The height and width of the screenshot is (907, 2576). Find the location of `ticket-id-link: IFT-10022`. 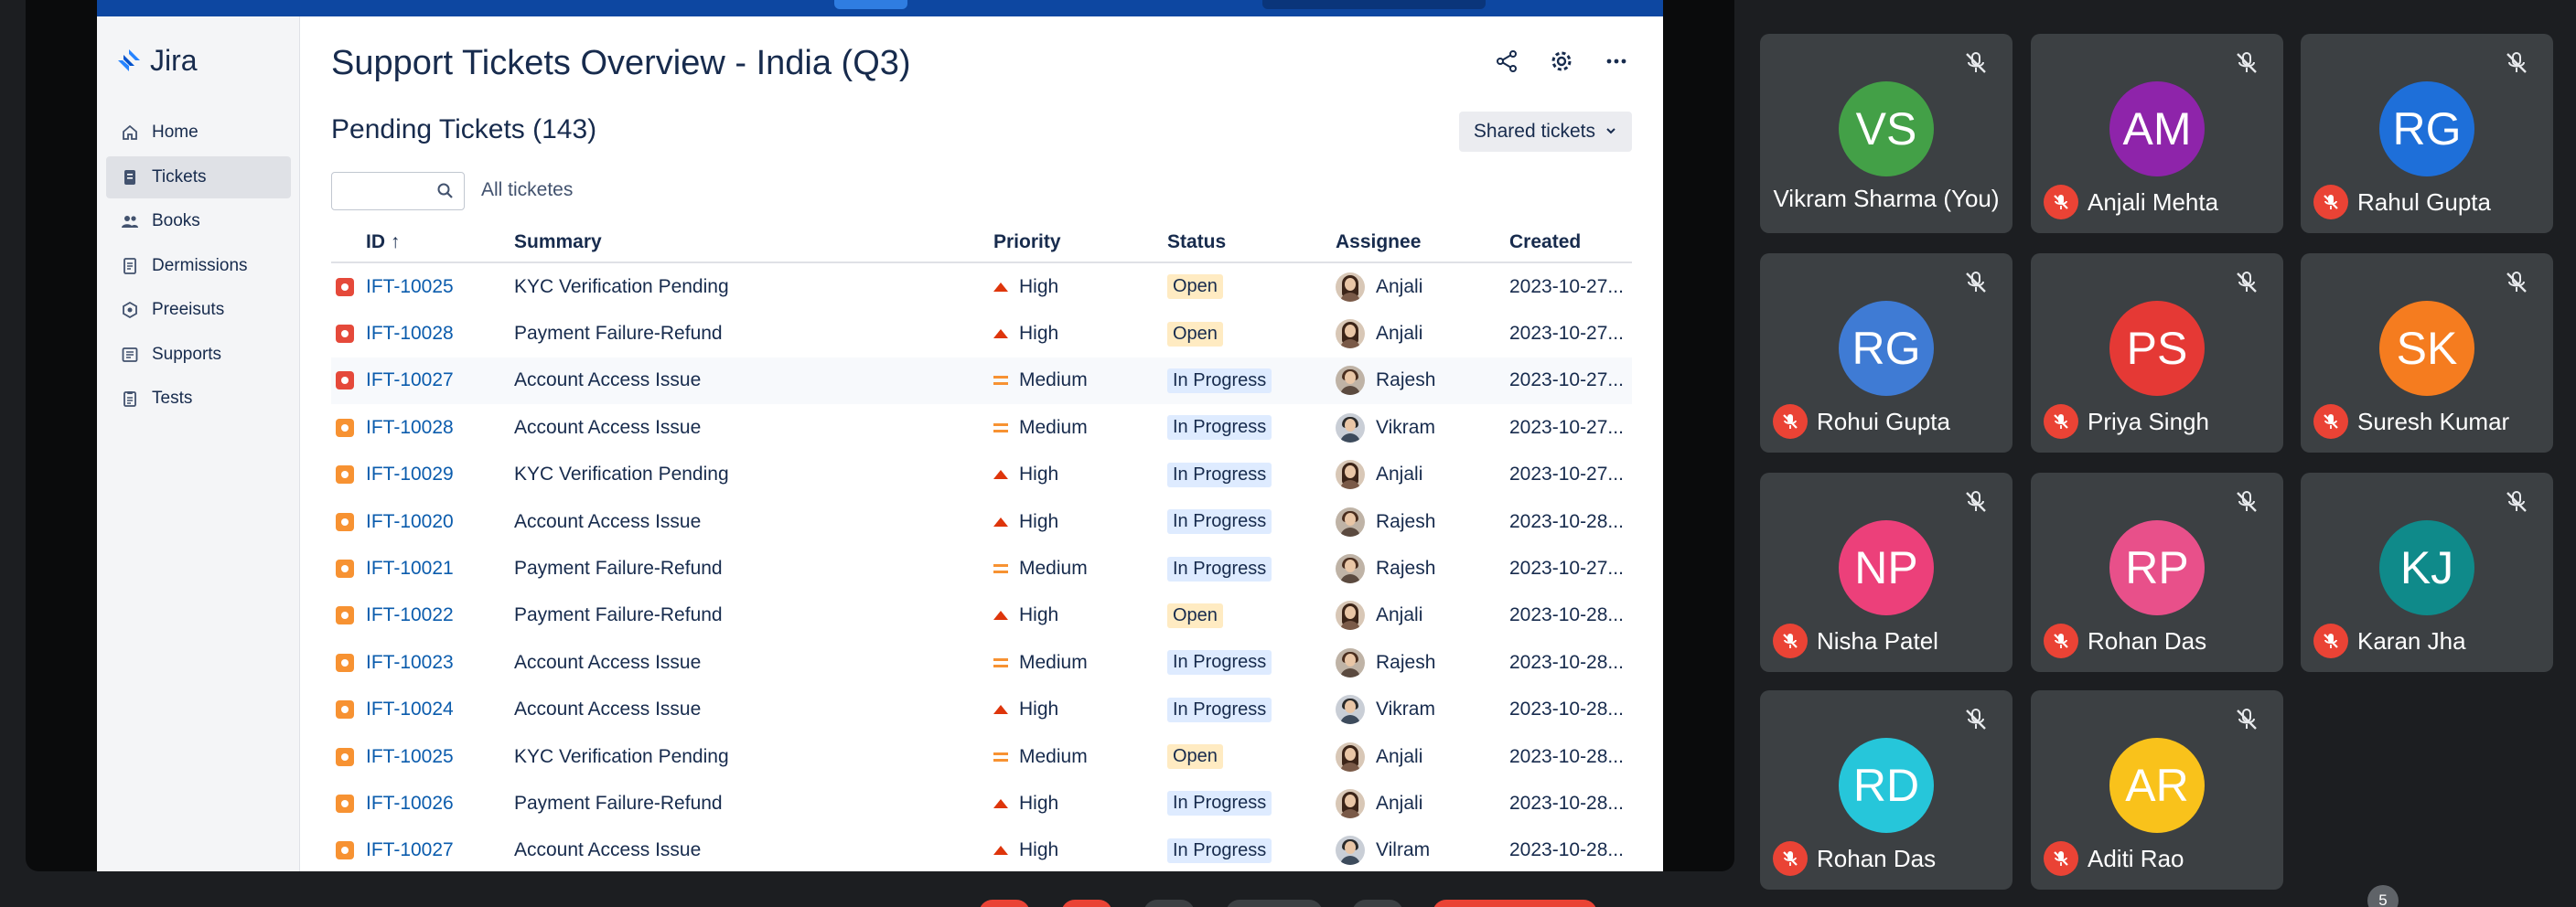

ticket-id-link: IFT-10022 is located at coordinates (440, 615).